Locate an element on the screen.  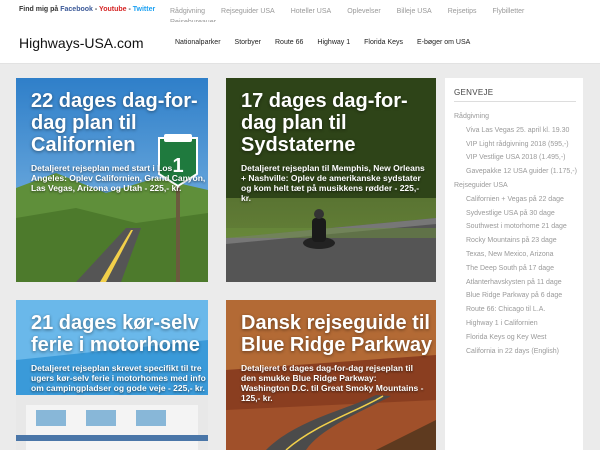
sidebar-item: Californien + Vegas på 22 dage is located at coordinates (523, 200).